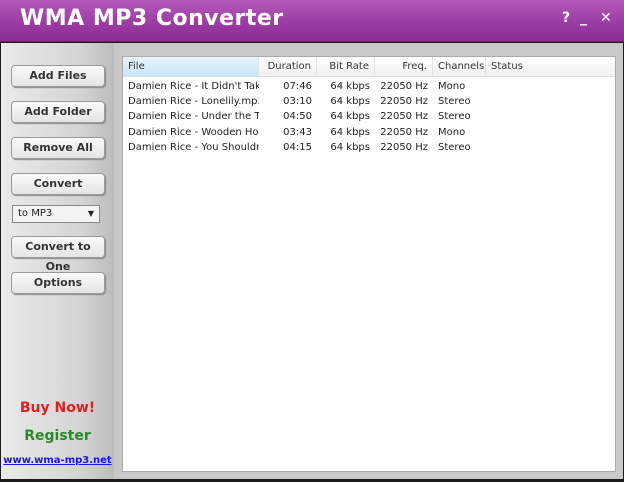 The height and width of the screenshot is (482, 624). What do you see at coordinates (57, 460) in the screenshot?
I see `website-link: www.wma-mp3.net` at bounding box center [57, 460].